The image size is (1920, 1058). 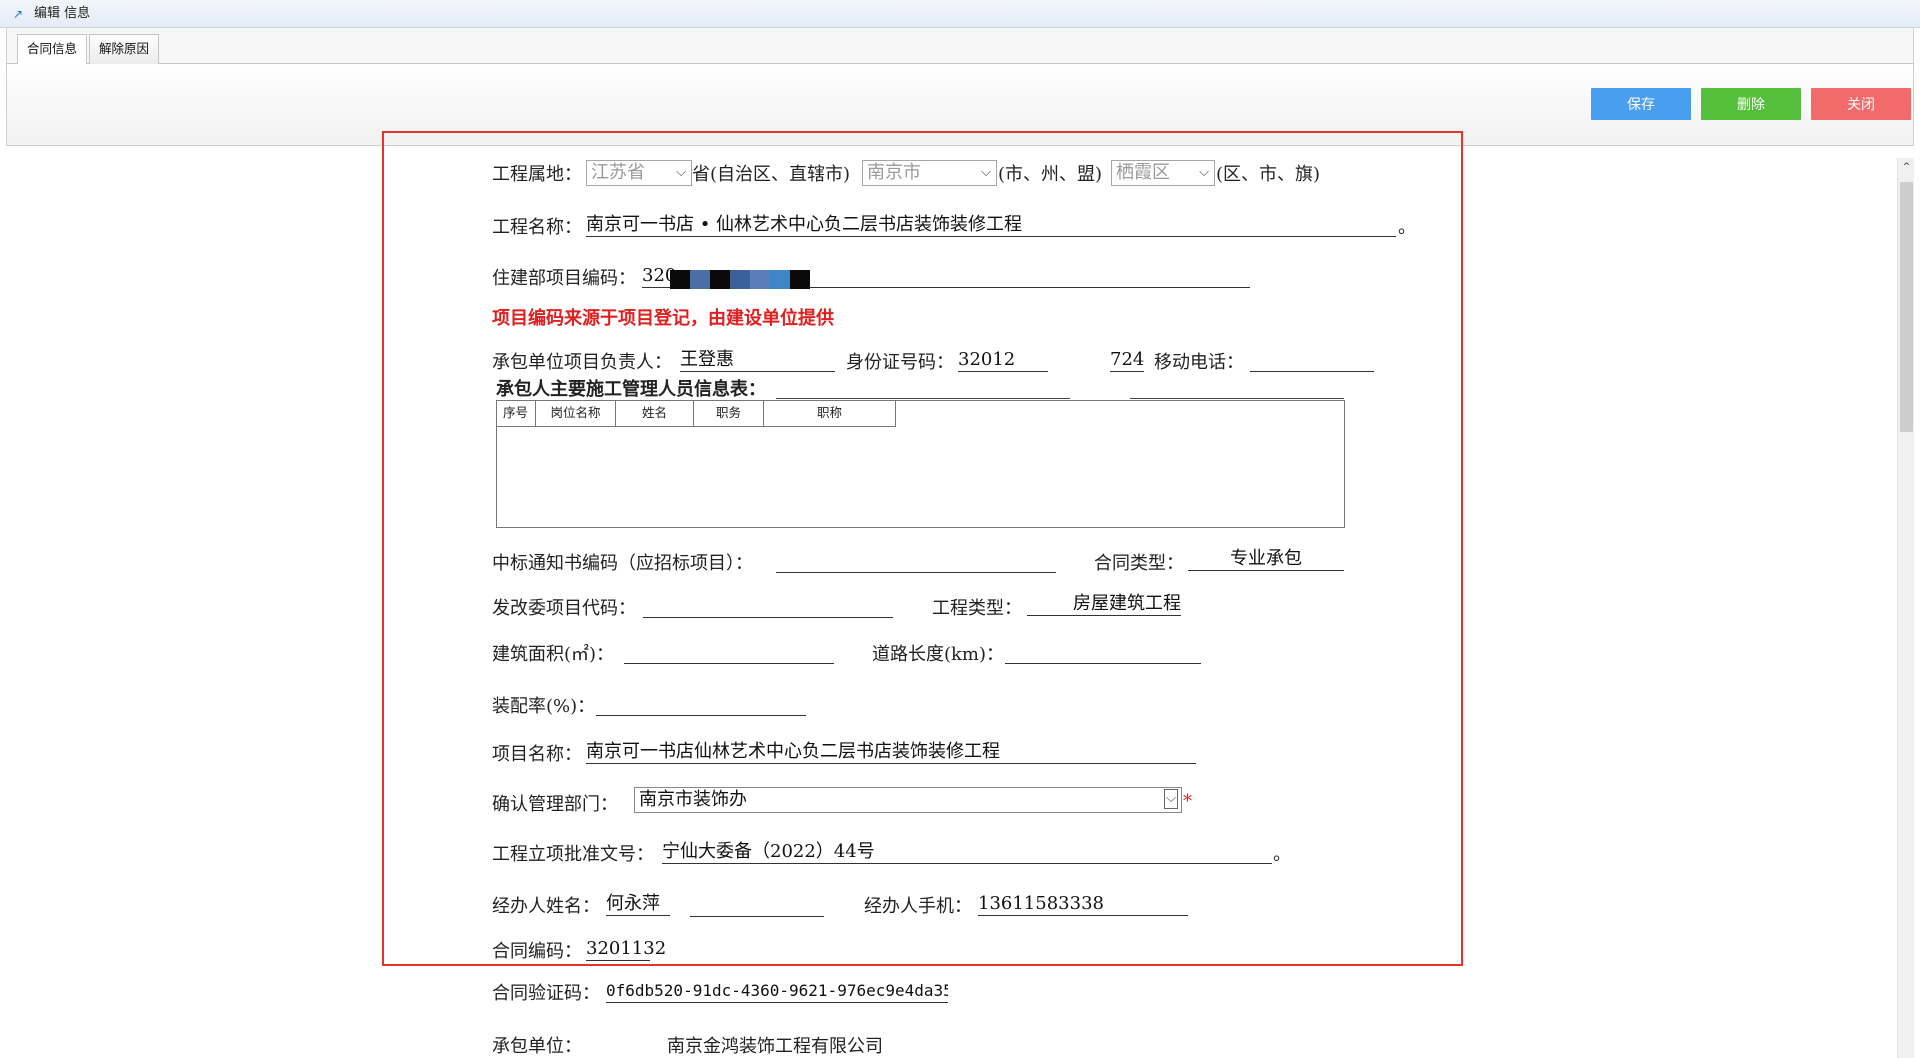 I want to click on item-name-label: 项目名称：, so click(x=537, y=754).